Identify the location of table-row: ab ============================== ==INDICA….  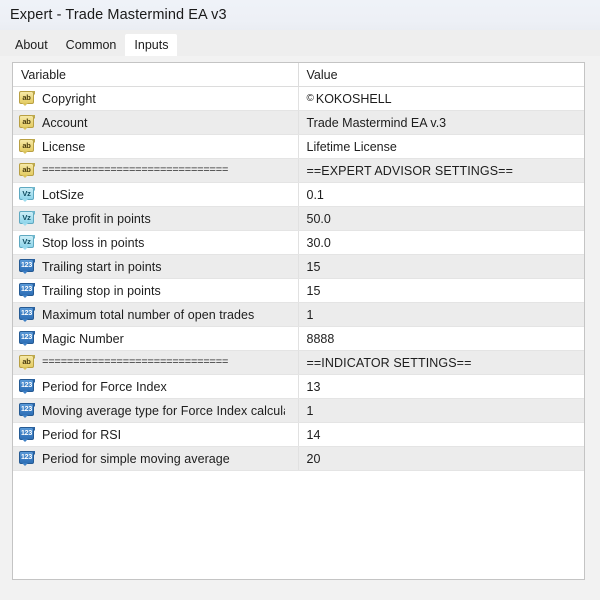
(298, 362).